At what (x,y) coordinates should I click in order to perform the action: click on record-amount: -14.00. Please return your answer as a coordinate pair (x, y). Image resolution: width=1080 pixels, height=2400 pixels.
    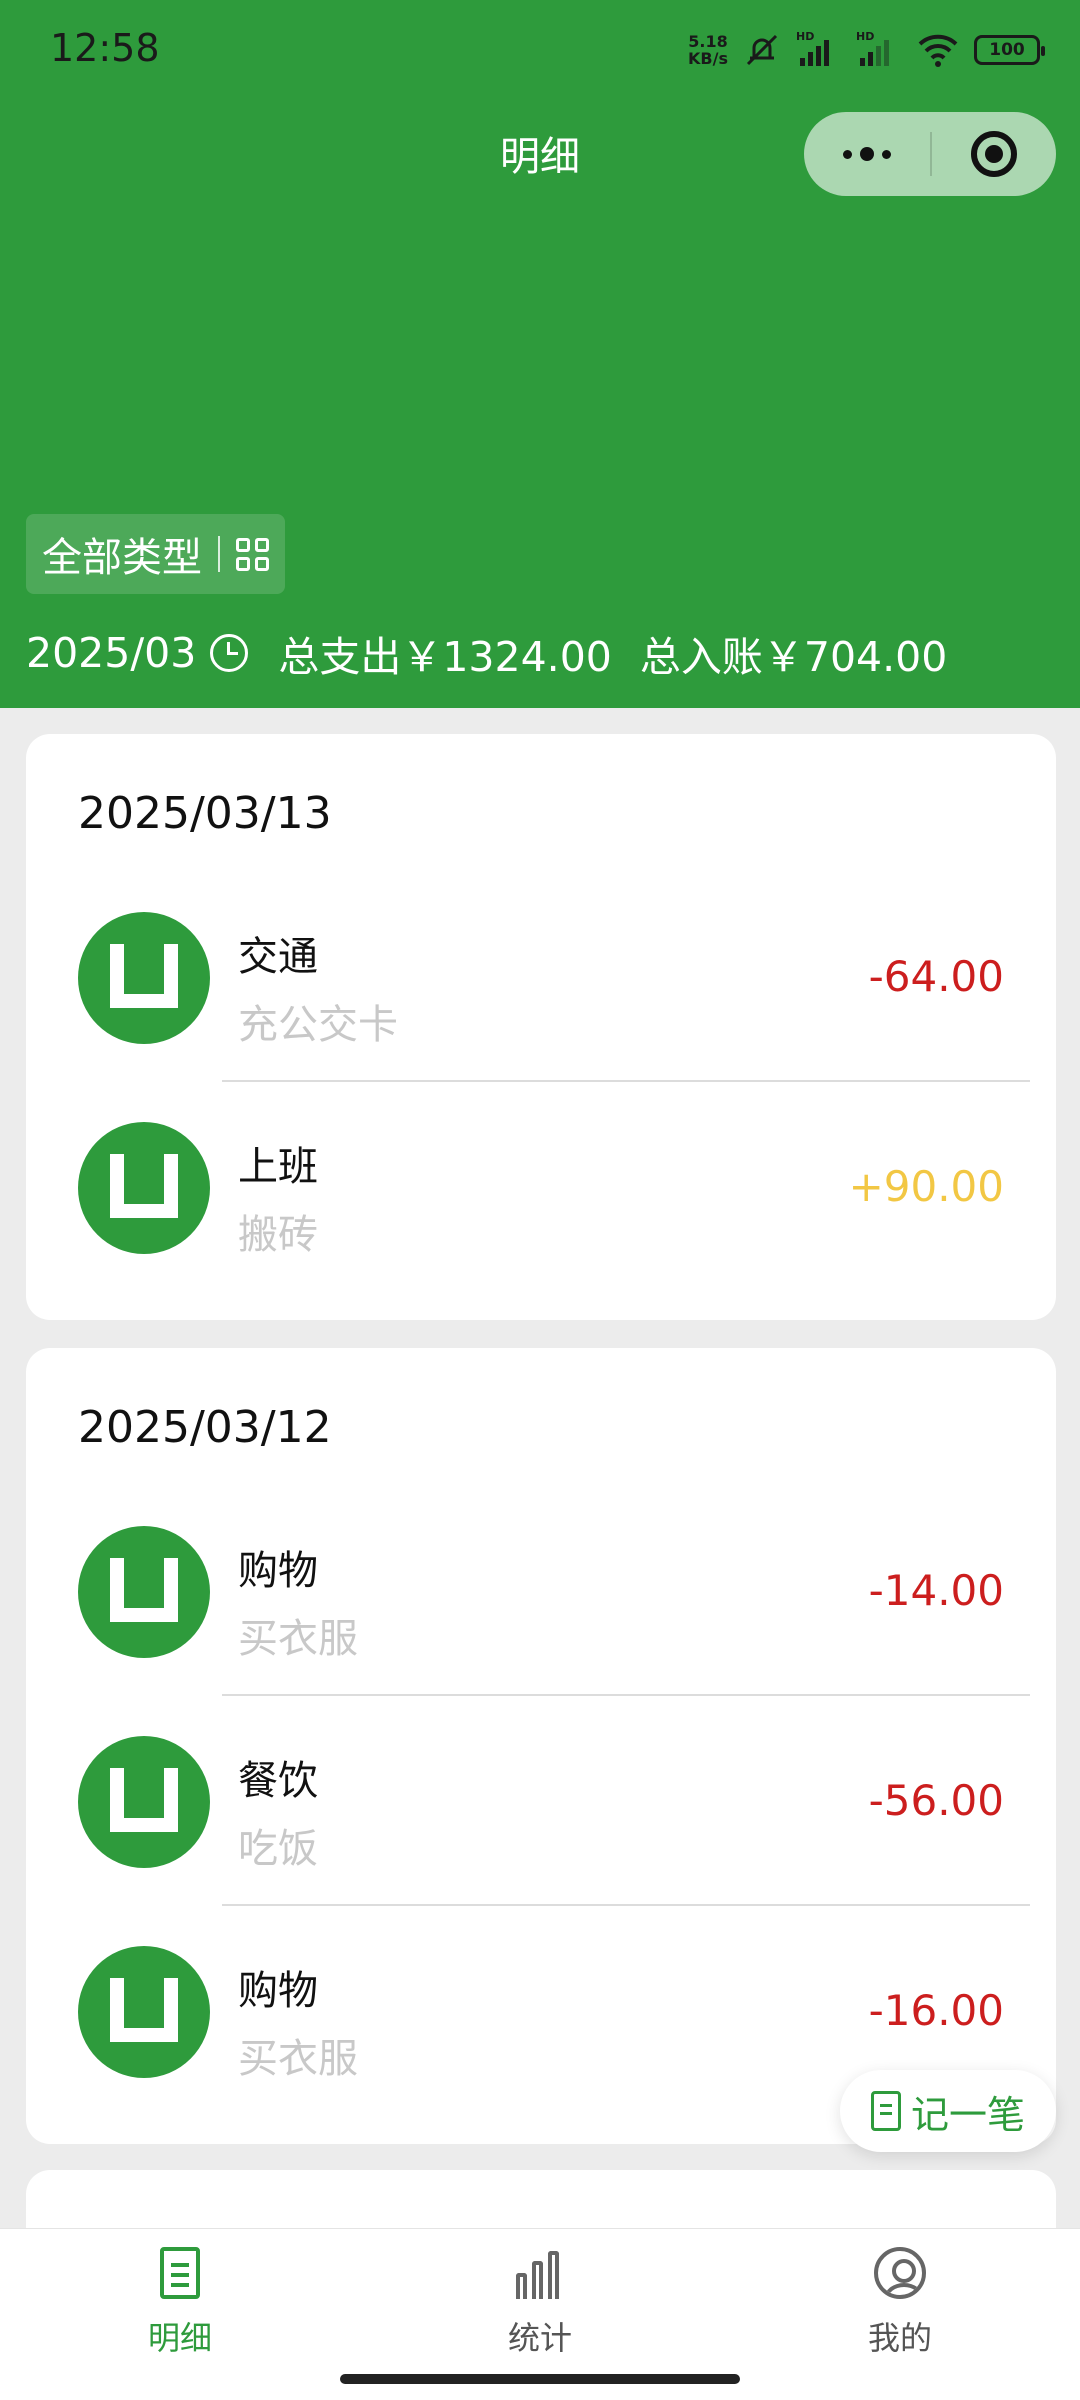
    Looking at the image, I should click on (936, 1590).